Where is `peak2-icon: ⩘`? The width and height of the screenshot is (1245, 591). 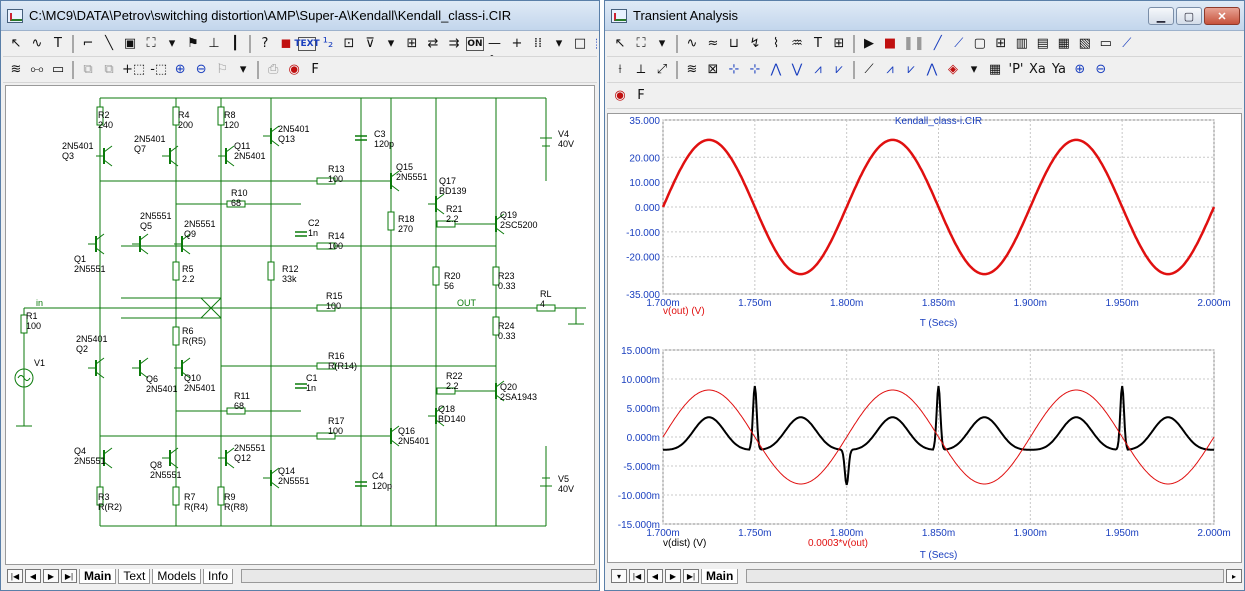 peak2-icon: ⩘ is located at coordinates (818, 70).